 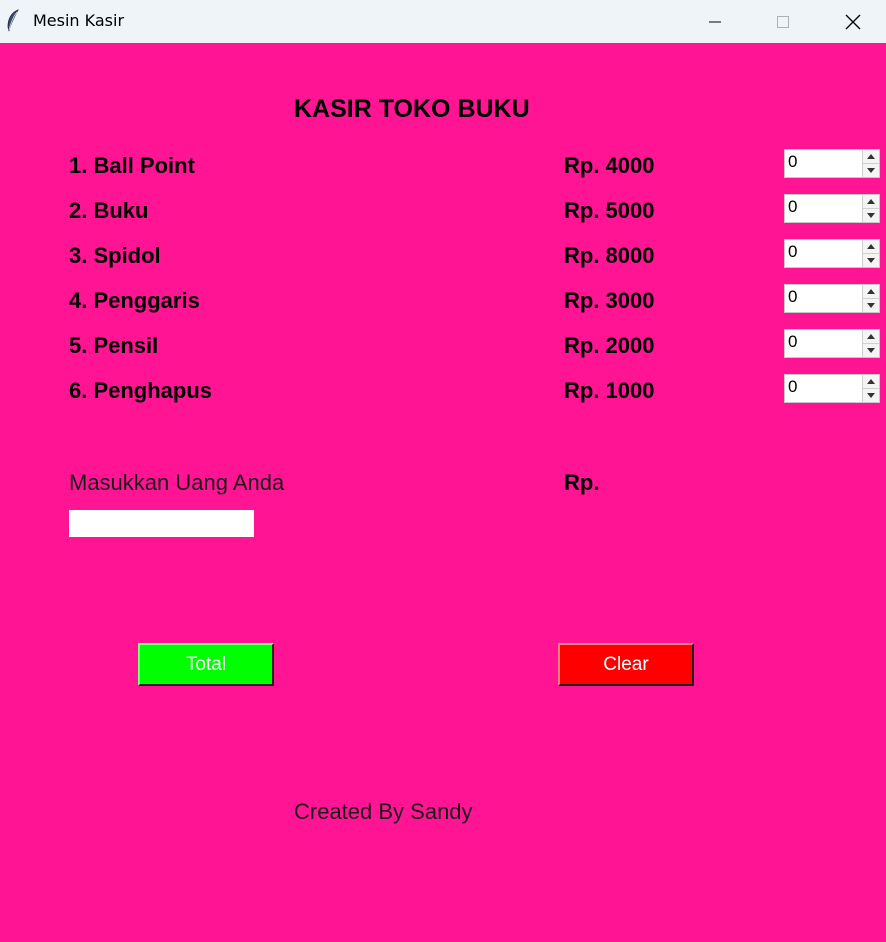 I want to click on title-bar: Mesin Kasir, so click(x=443, y=21).